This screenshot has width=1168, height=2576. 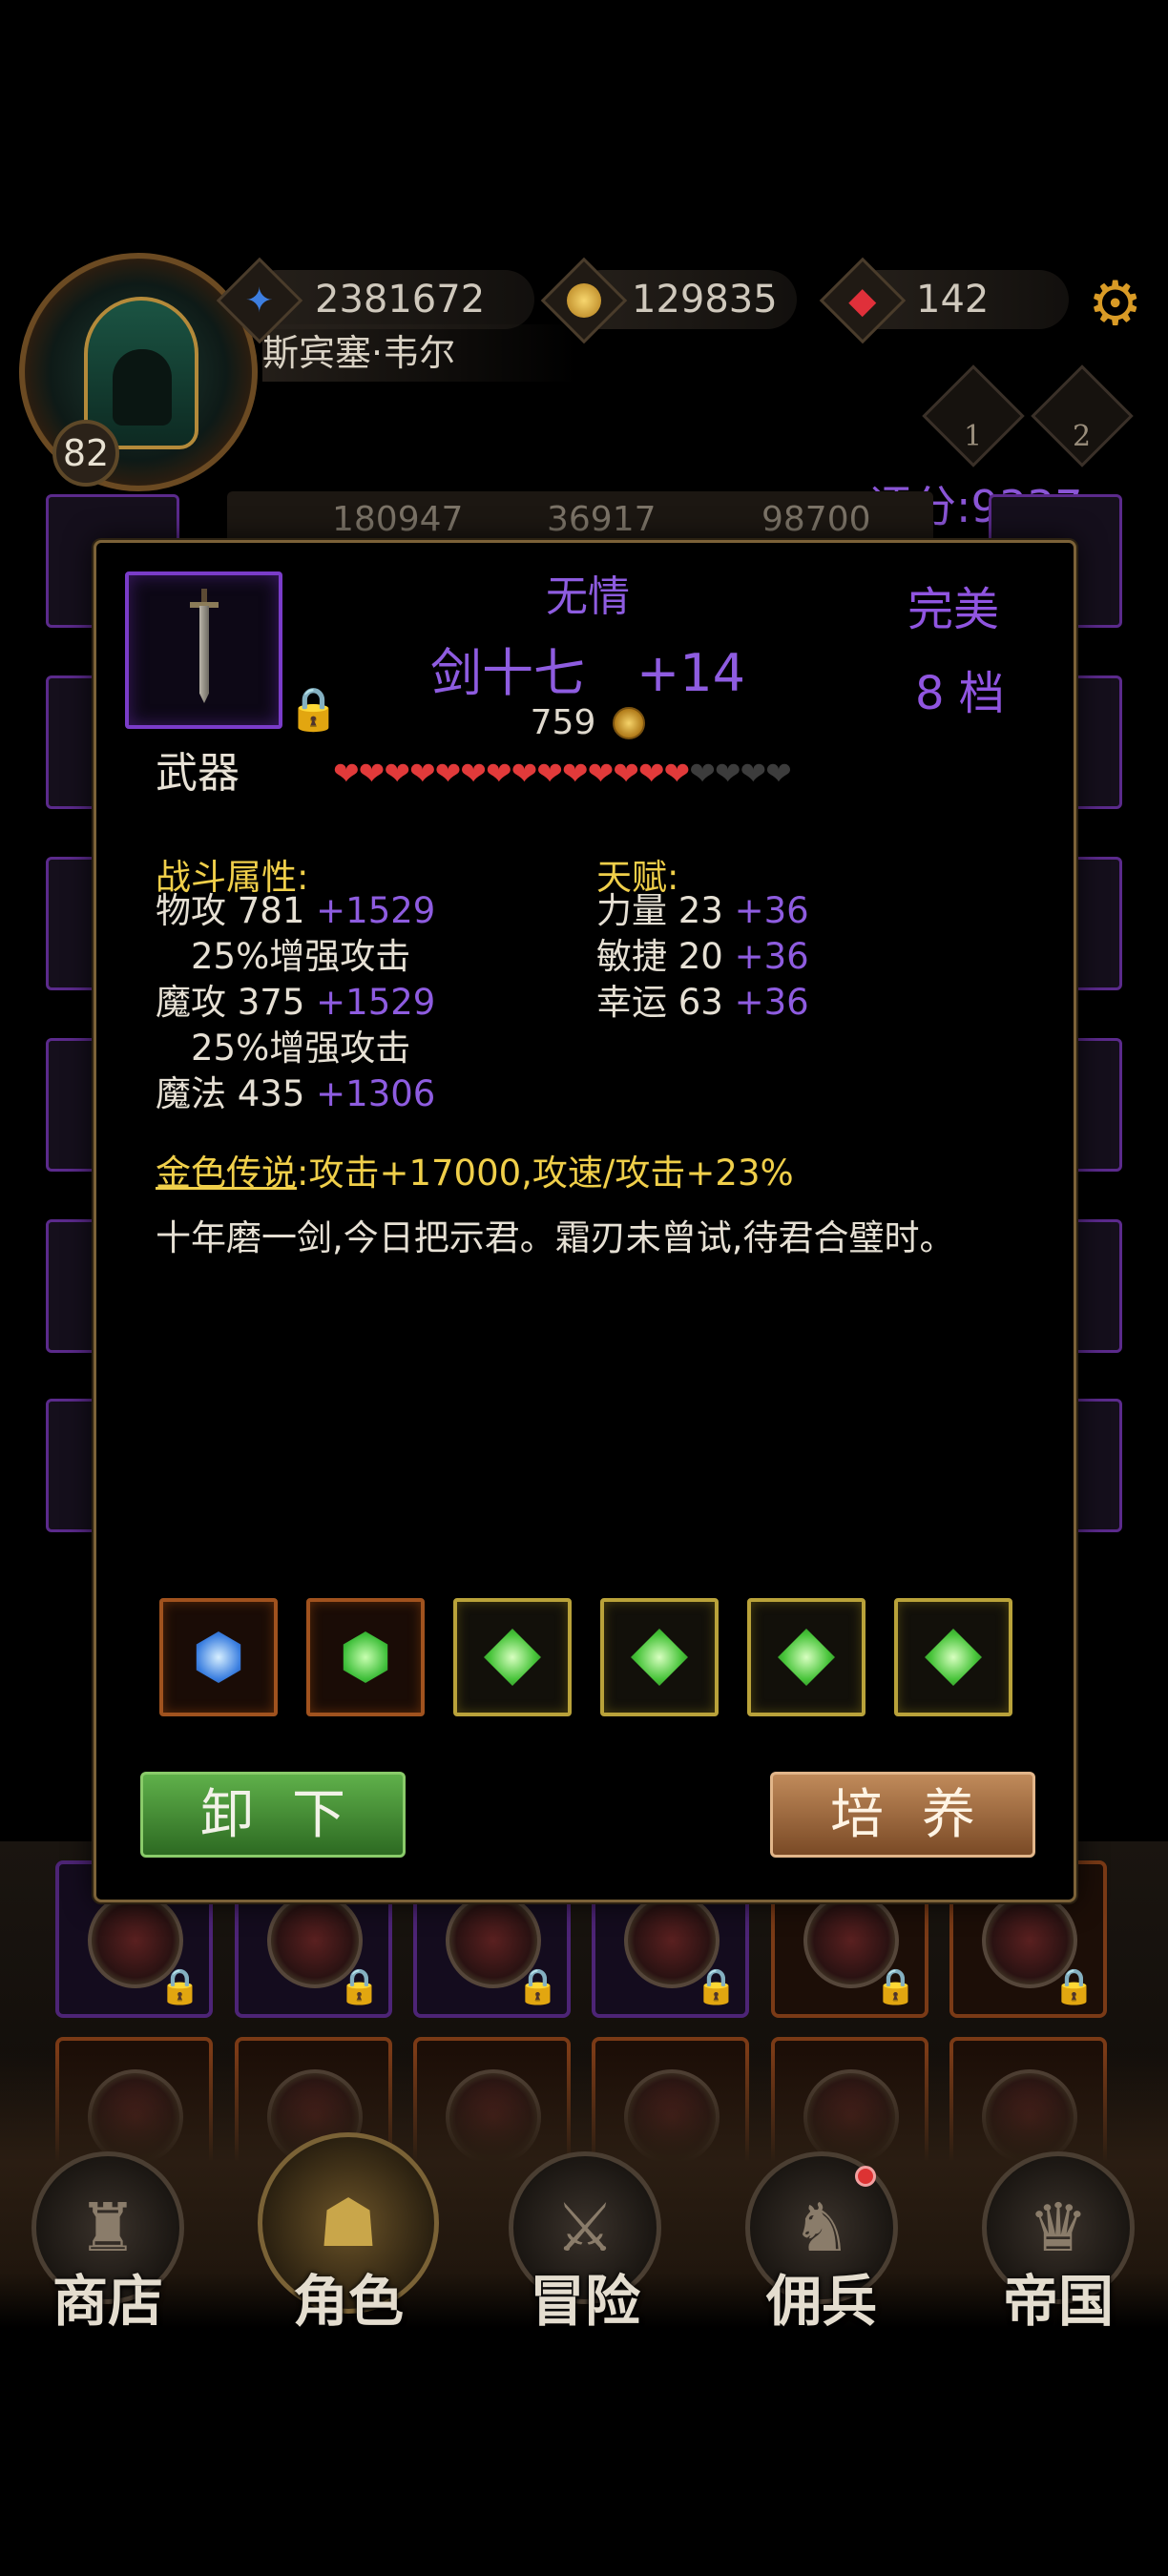 What do you see at coordinates (348, 2233) in the screenshot?
I see `nav-character: ☗ 角色` at bounding box center [348, 2233].